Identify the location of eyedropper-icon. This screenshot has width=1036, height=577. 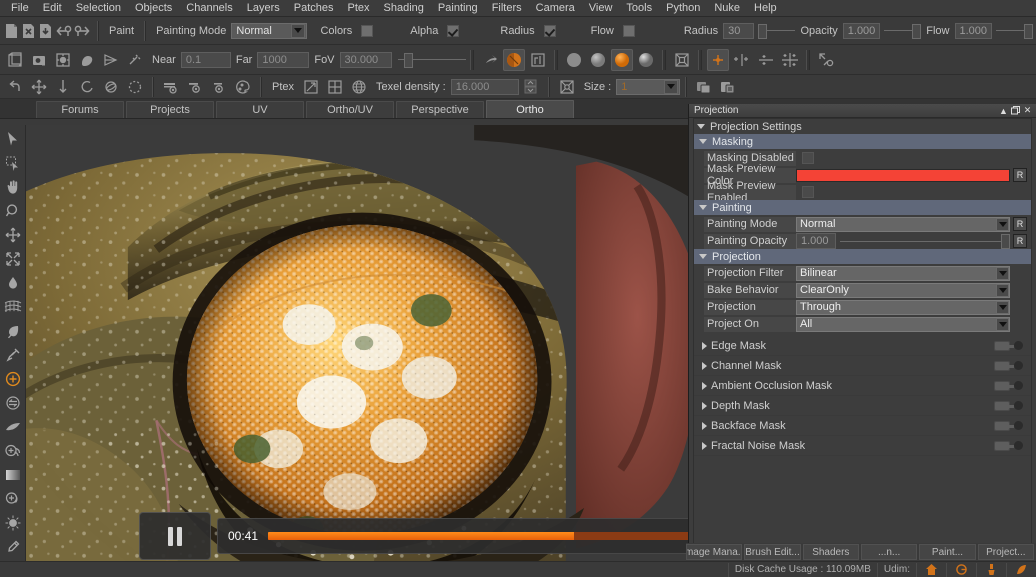
(13, 547).